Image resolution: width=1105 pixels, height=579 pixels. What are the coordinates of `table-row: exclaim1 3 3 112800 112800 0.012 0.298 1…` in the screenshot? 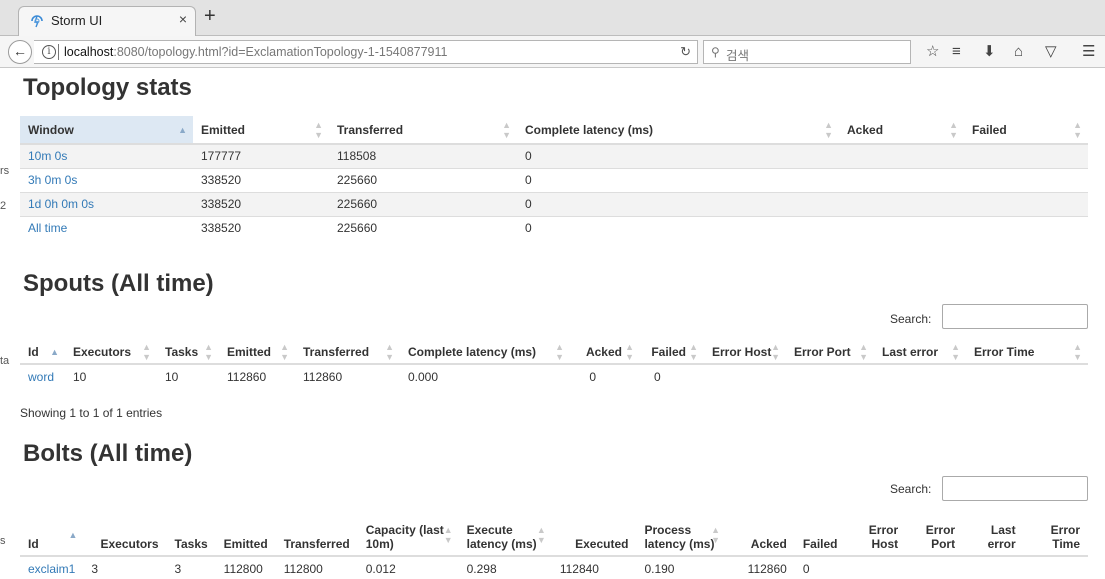 It's located at (554, 567).